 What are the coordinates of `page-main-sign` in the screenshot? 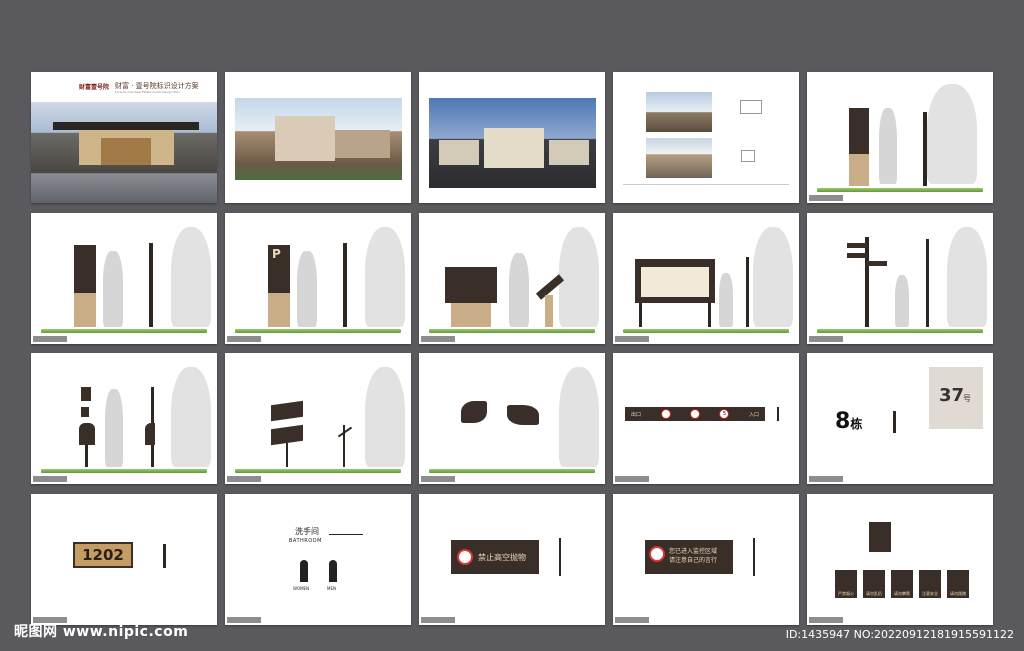 It's located at (900, 137).